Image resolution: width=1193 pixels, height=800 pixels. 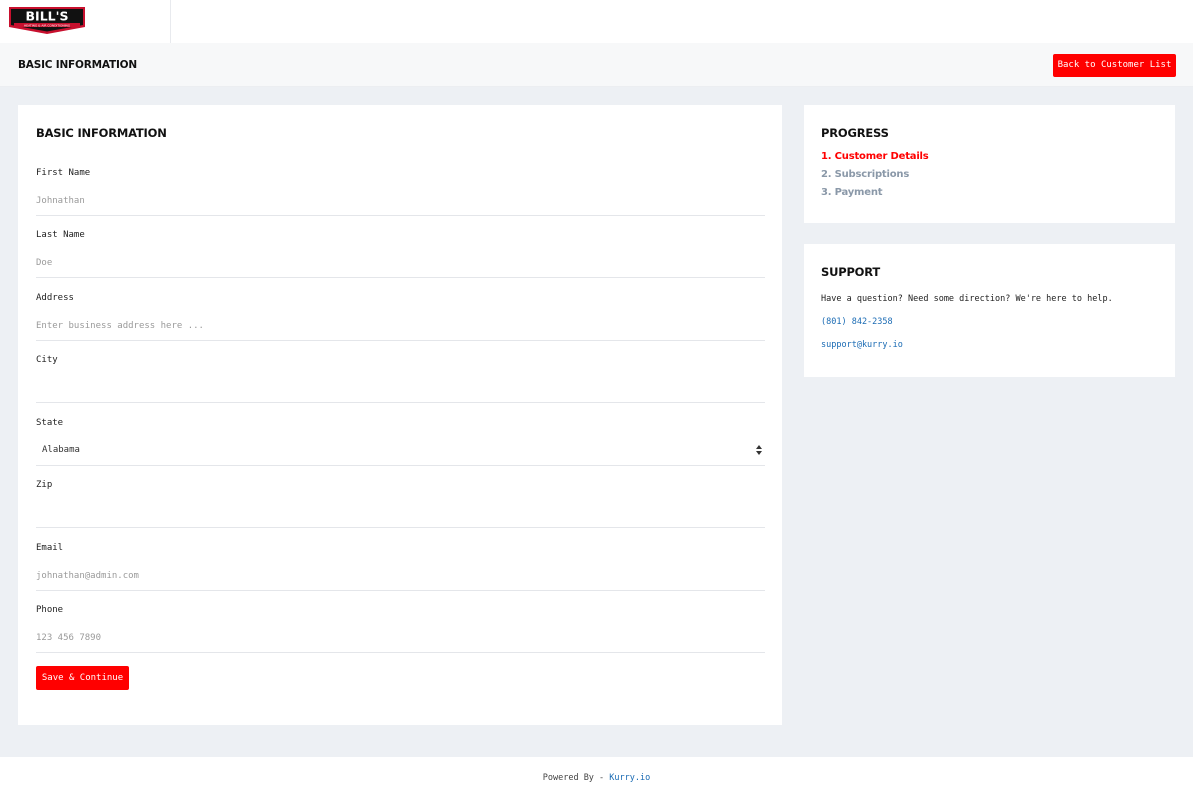 I want to click on state-select: Alabama, so click(x=400, y=451).